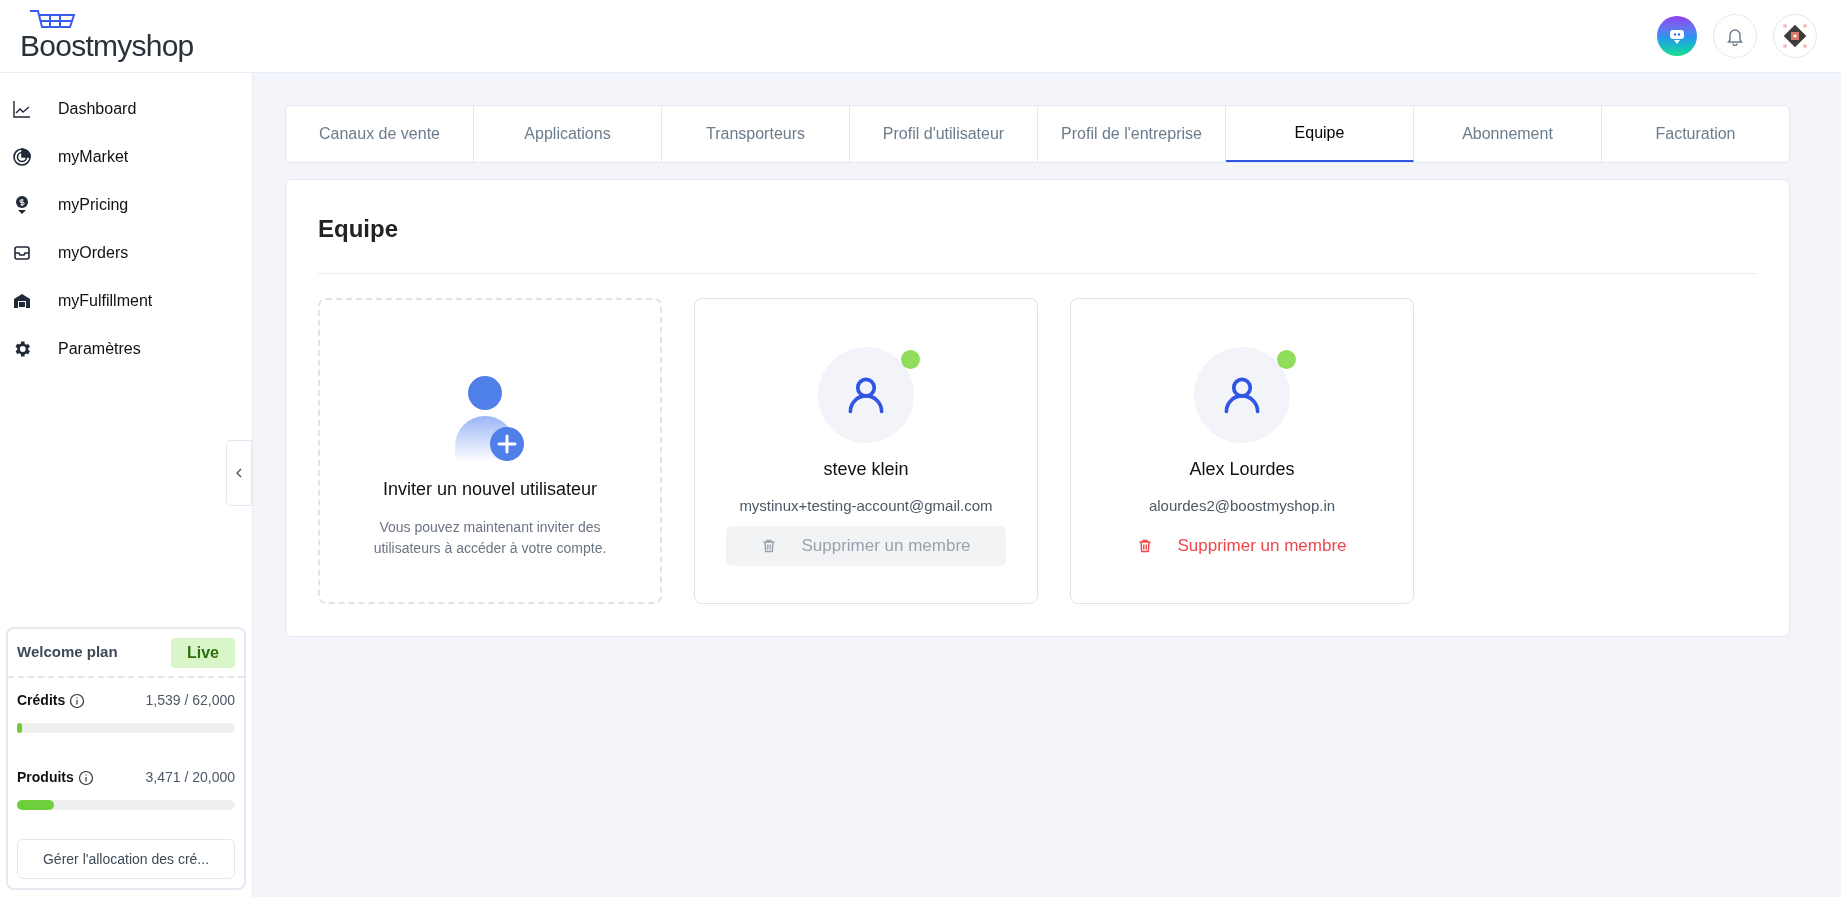  I want to click on bell-icon, so click(1735, 36).